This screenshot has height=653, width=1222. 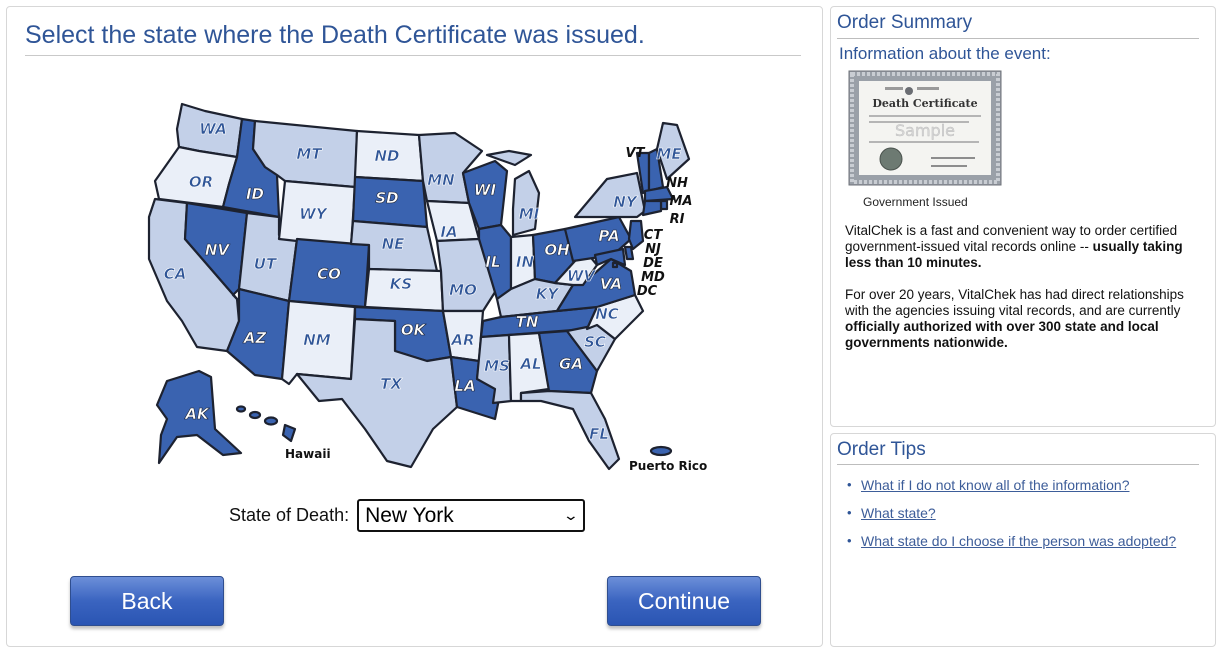 What do you see at coordinates (218, 250) in the screenshot?
I see `state-label-nv: NV` at bounding box center [218, 250].